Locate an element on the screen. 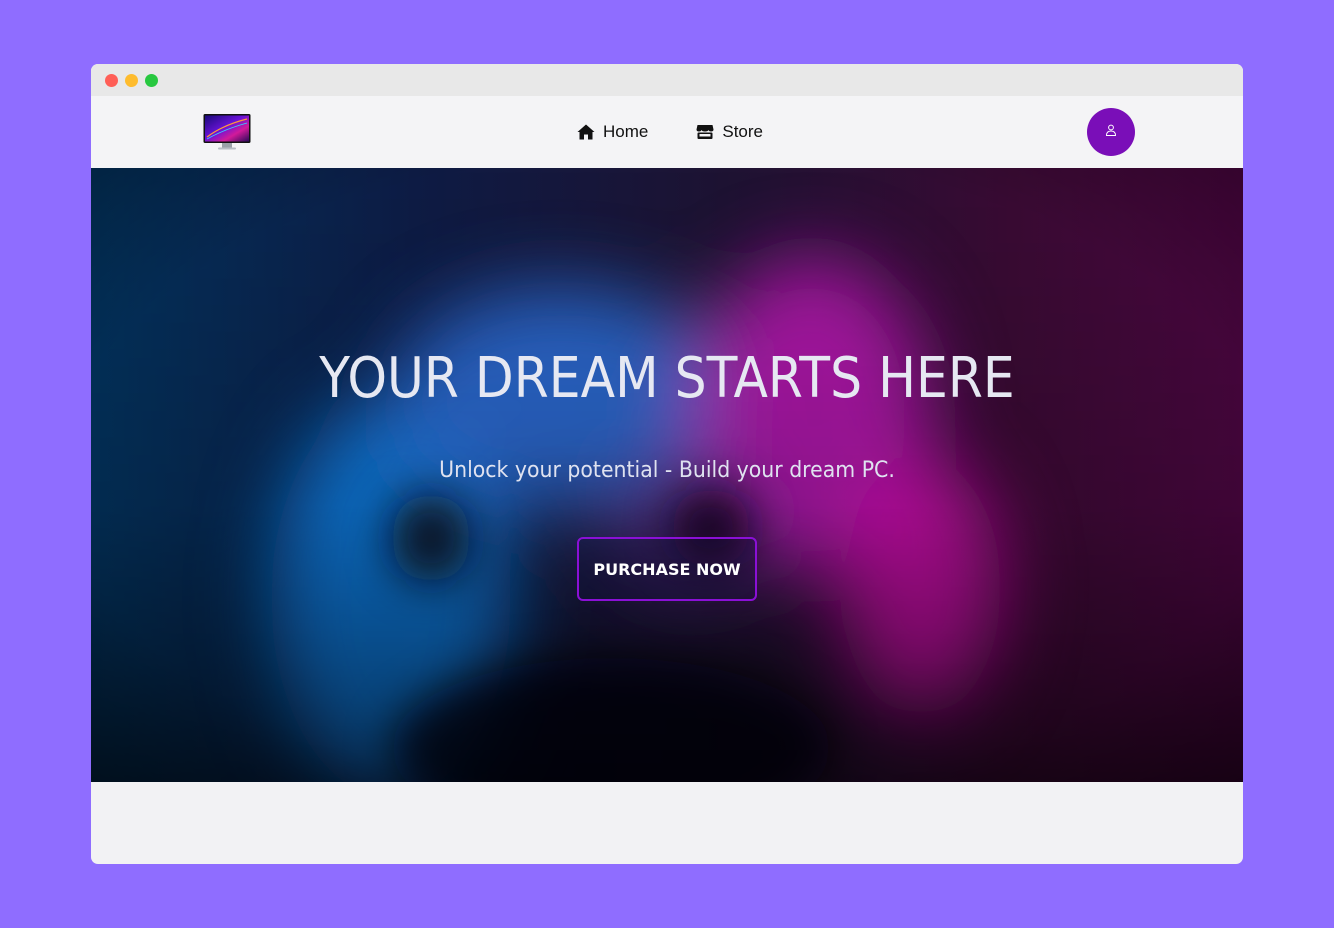 The height and width of the screenshot is (928, 1334). purchase-now-button: PURCHASE NOW is located at coordinates (667, 569).